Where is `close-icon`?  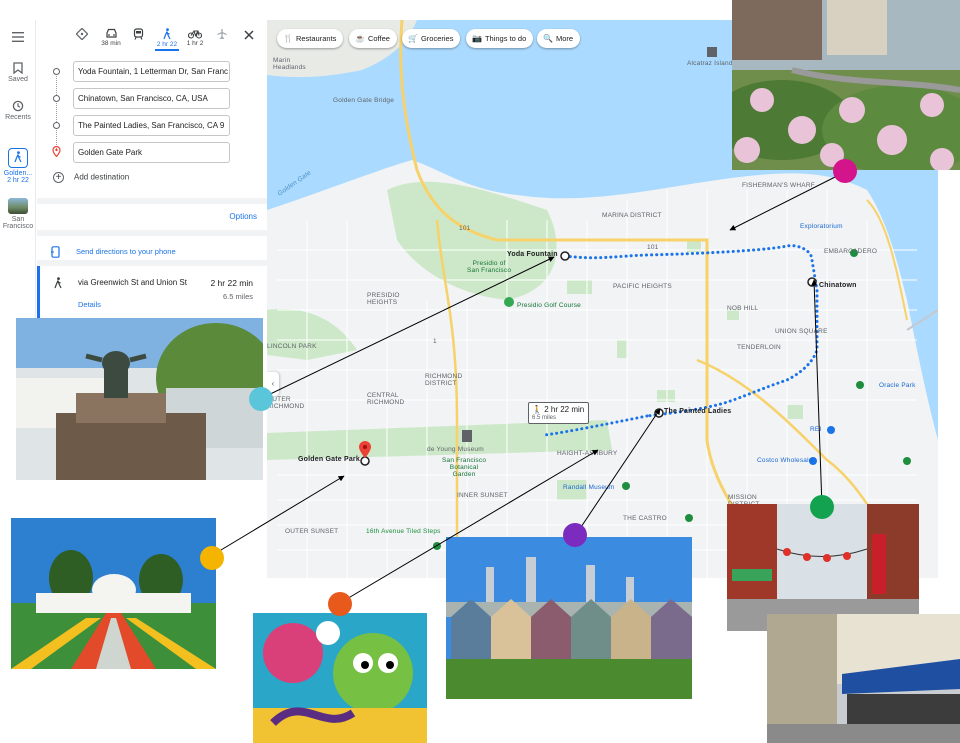
close-icon is located at coordinates (249, 35).